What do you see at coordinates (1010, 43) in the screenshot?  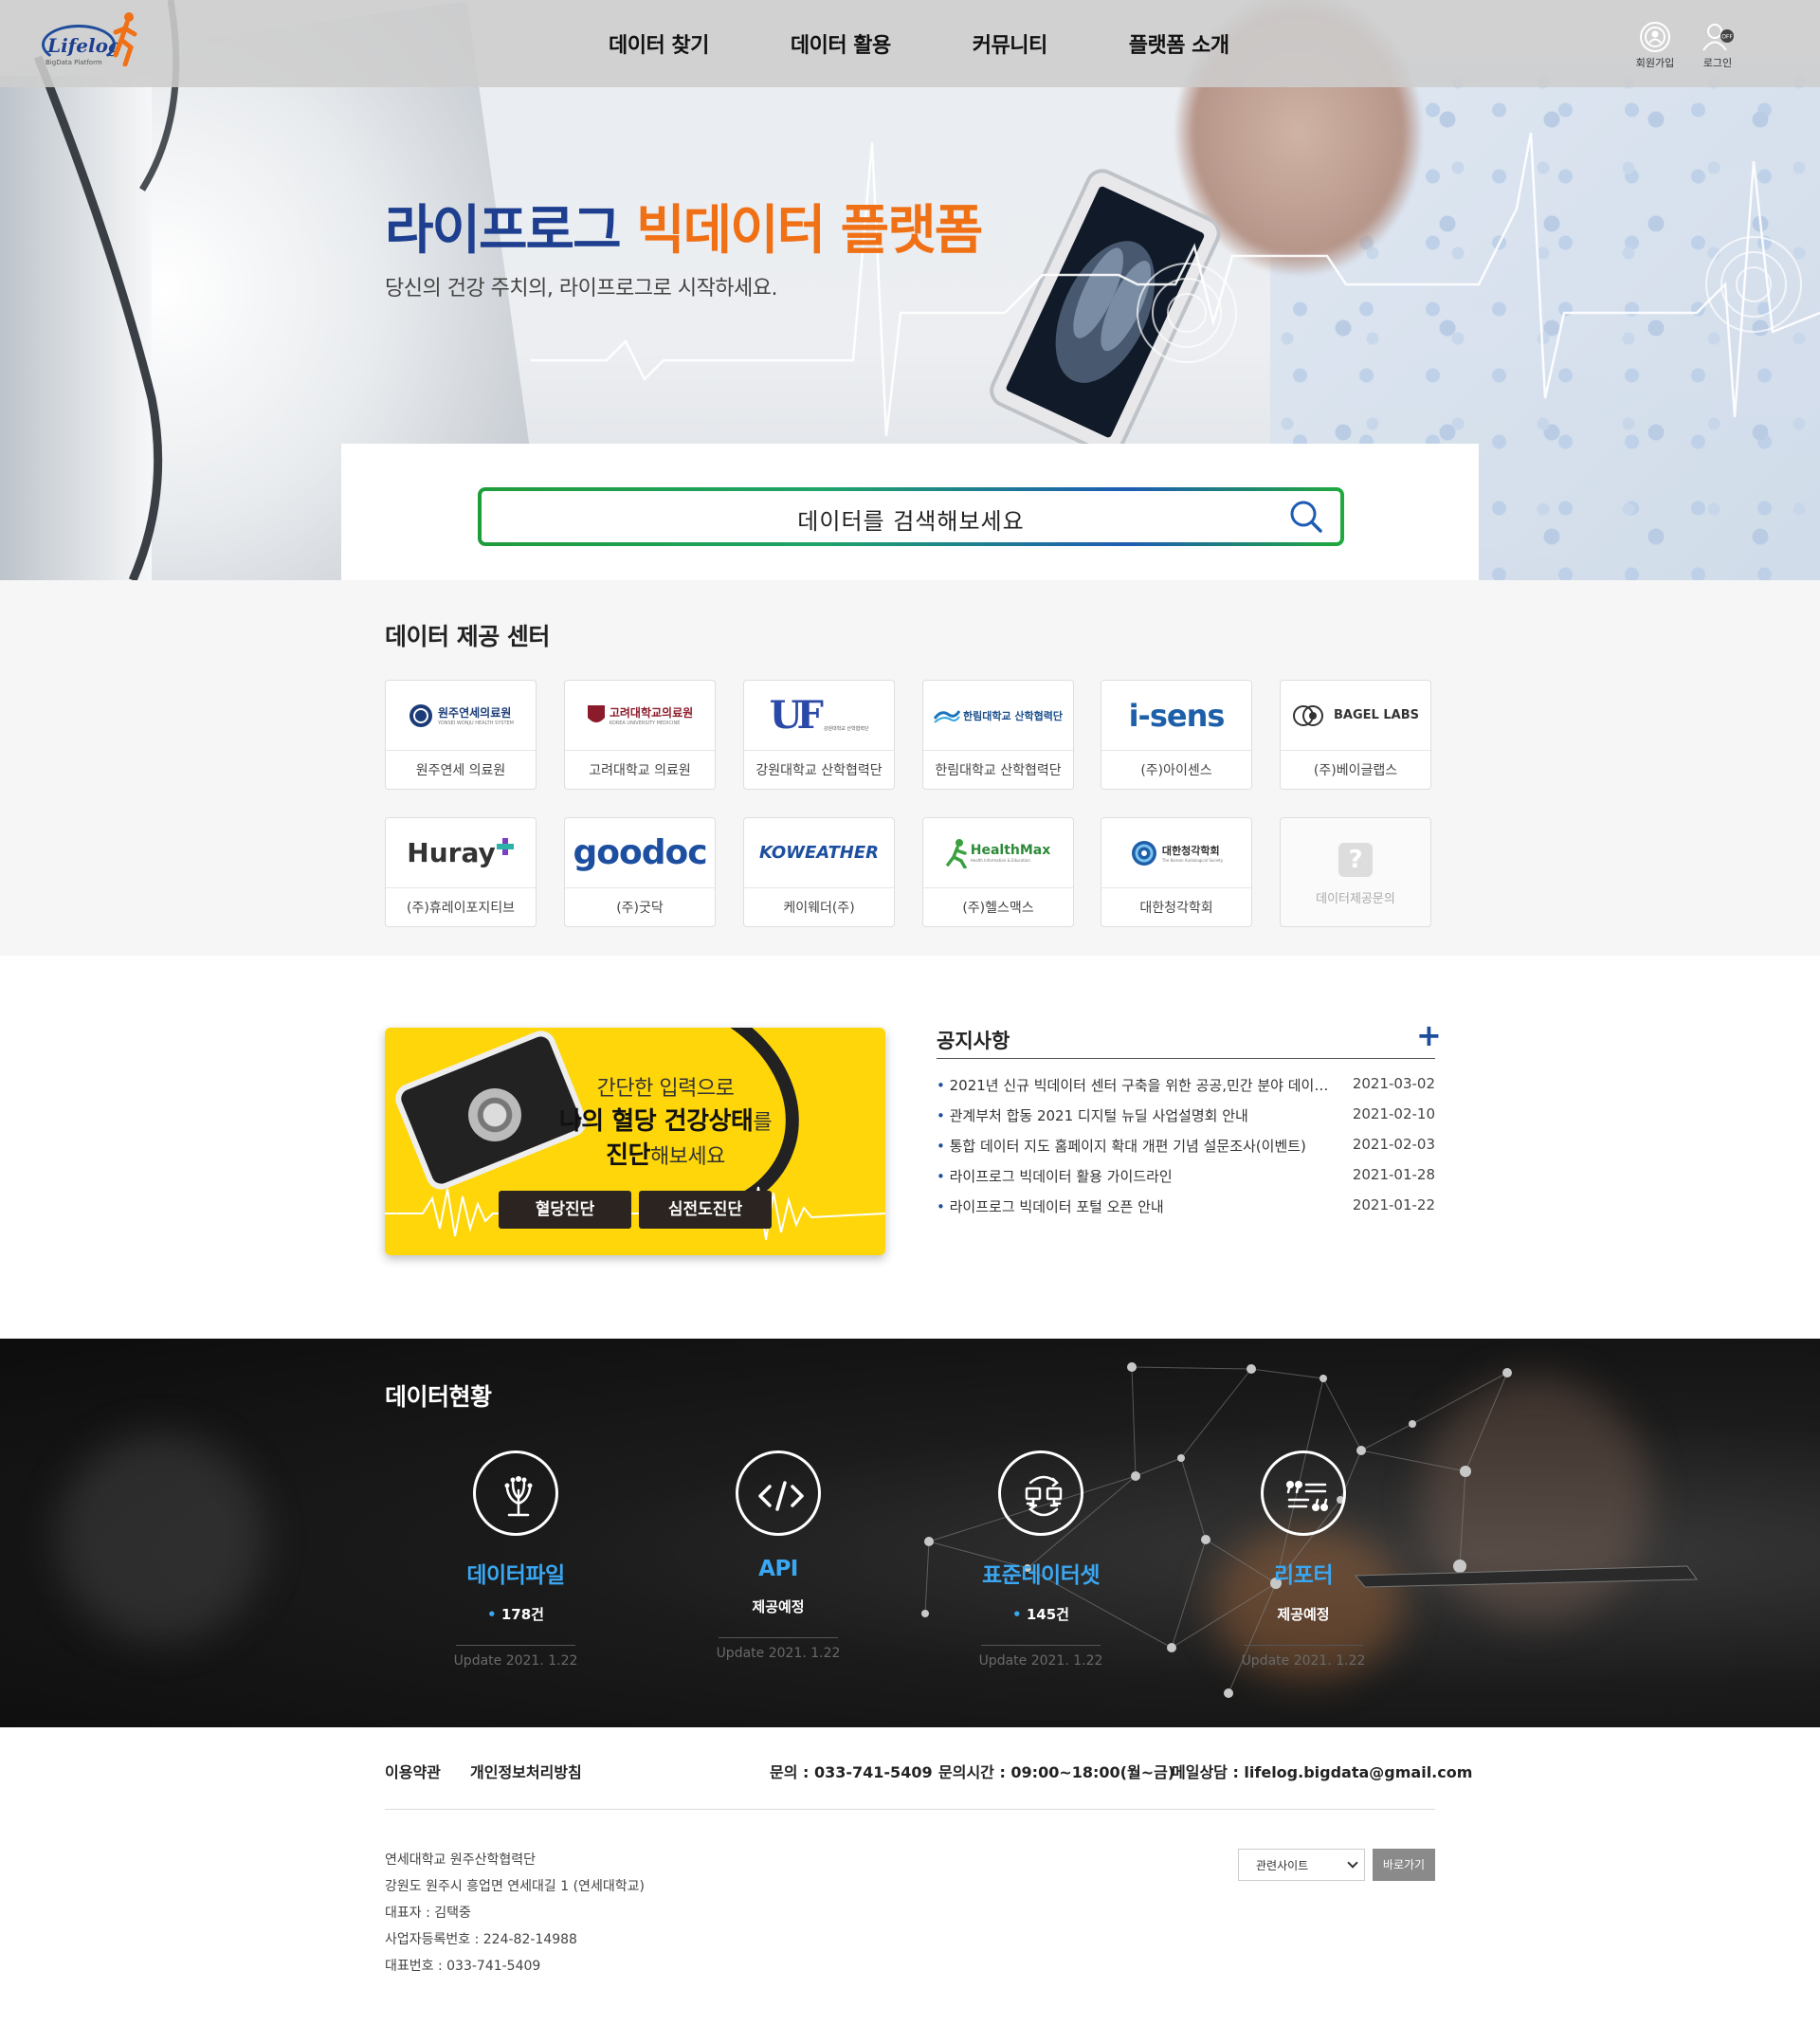 I see `nav-community: 커뮤니티` at bounding box center [1010, 43].